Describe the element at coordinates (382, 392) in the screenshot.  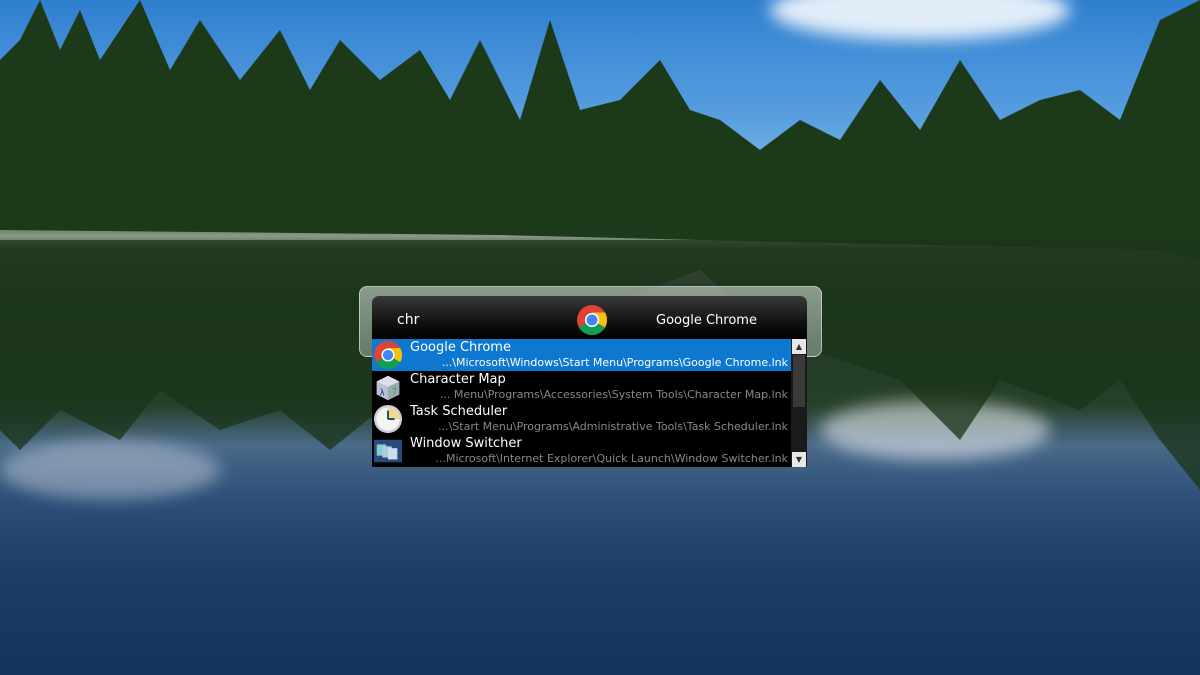
I see `svg-text: λ` at that location.